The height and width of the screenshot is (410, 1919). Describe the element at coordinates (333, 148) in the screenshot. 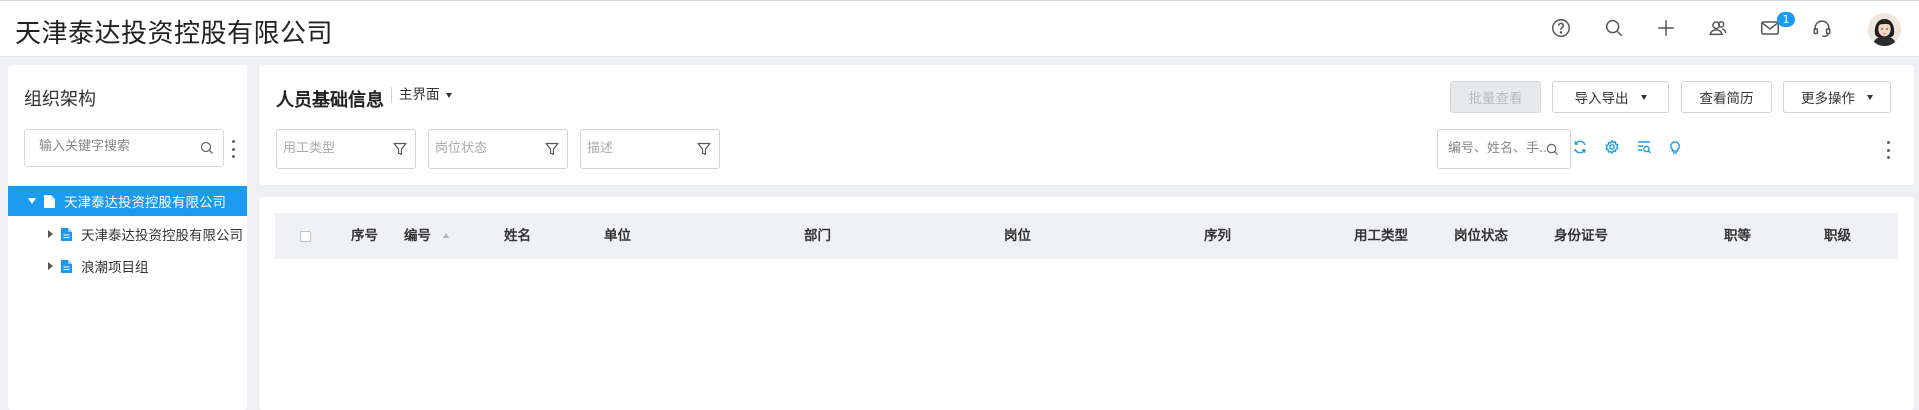

I see `employment-type-input` at that location.